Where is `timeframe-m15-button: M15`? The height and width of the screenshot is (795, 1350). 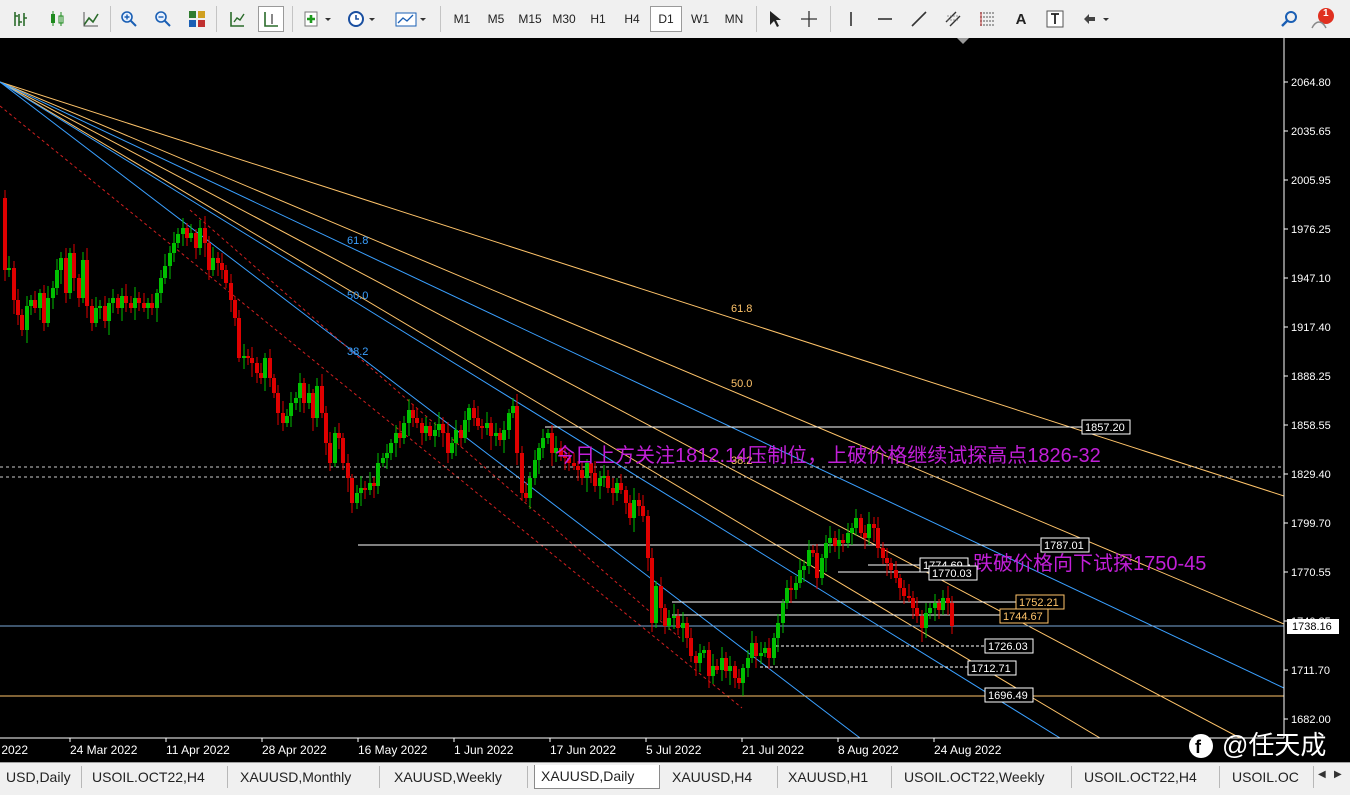 timeframe-m15-button: M15 is located at coordinates (530, 19).